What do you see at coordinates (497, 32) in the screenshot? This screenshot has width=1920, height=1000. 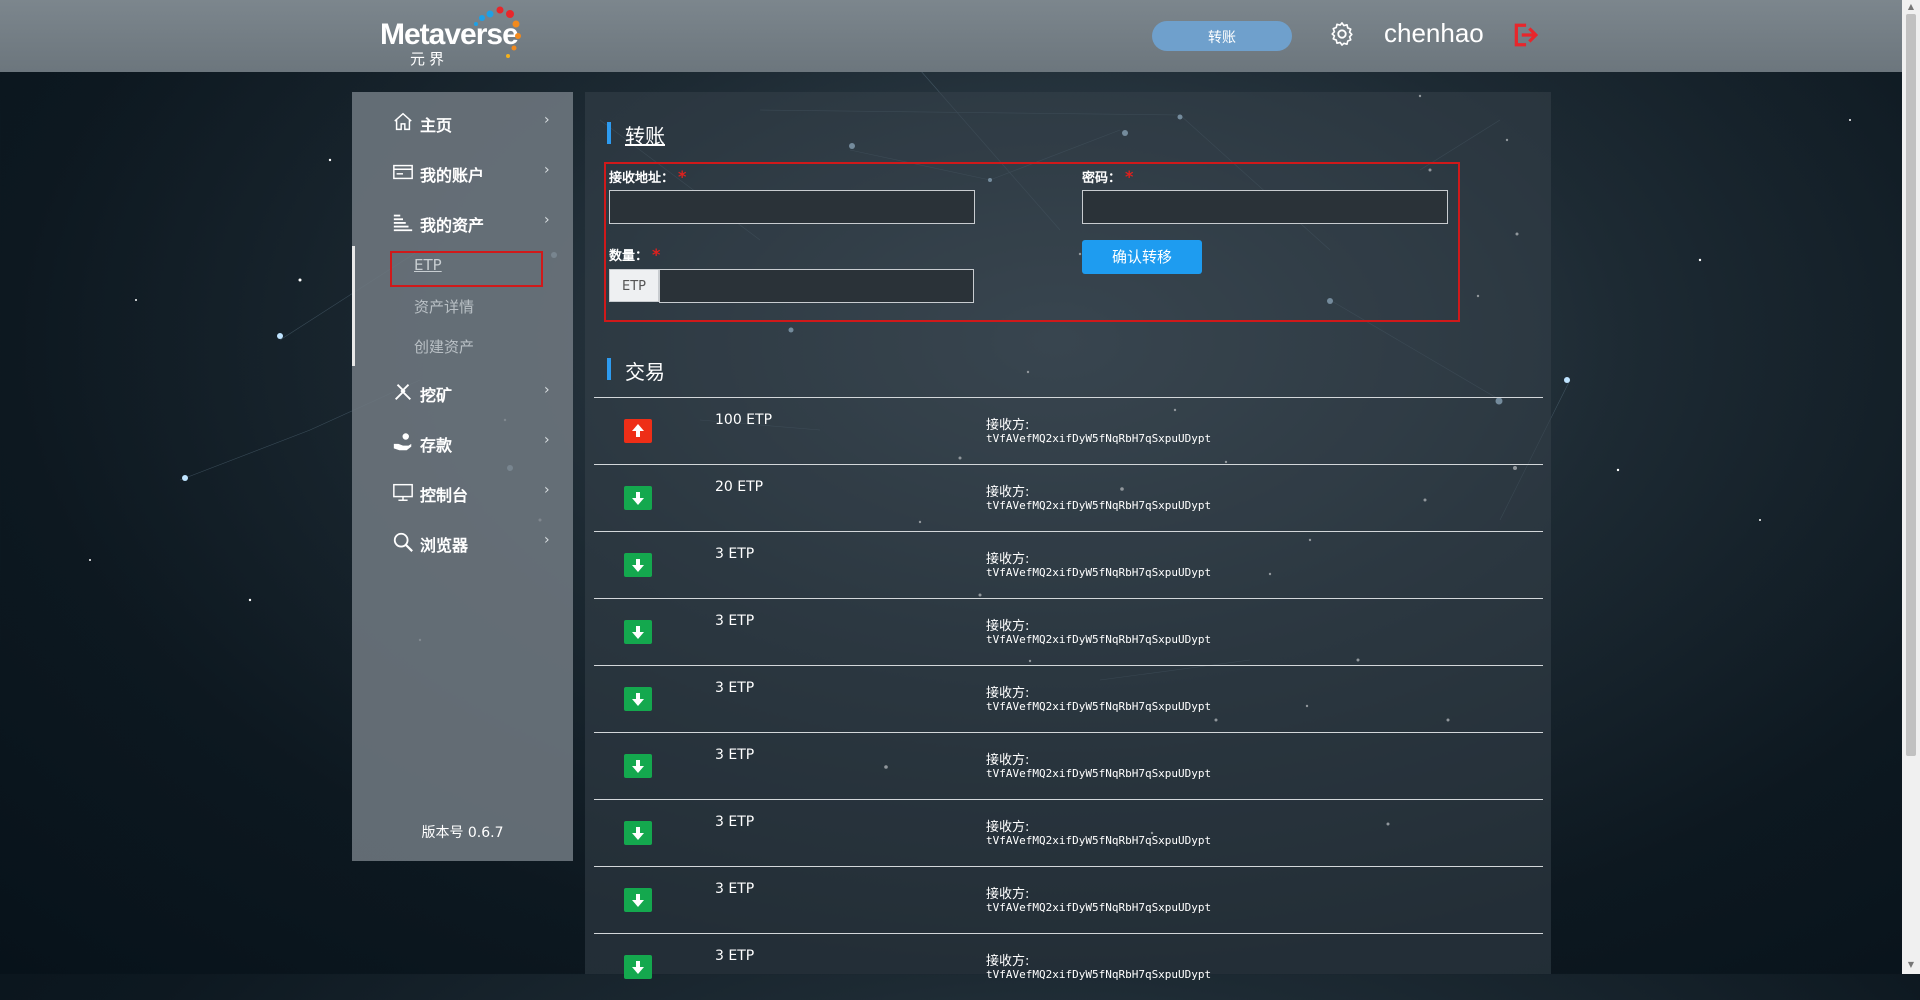 I see `logo-dots-icon` at bounding box center [497, 32].